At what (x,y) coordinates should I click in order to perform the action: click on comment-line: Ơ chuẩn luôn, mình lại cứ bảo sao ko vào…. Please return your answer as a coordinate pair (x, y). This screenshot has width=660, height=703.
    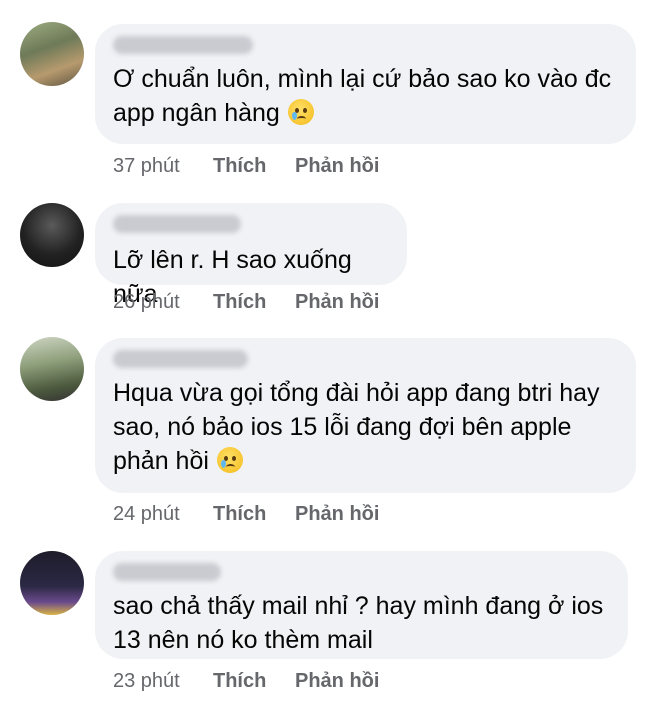
    Looking at the image, I should click on (362, 79).